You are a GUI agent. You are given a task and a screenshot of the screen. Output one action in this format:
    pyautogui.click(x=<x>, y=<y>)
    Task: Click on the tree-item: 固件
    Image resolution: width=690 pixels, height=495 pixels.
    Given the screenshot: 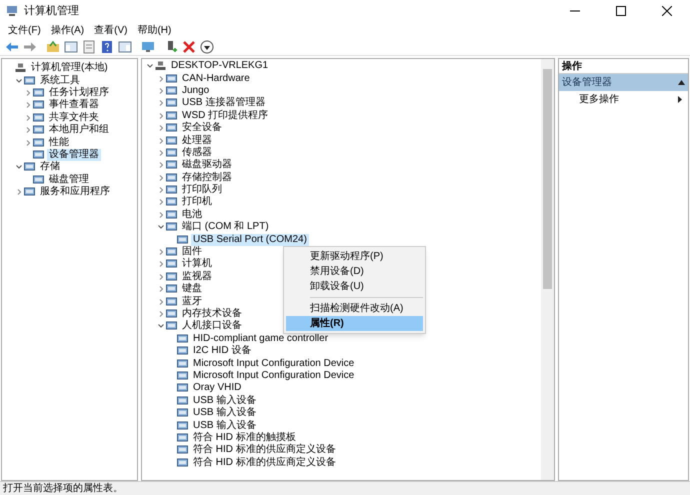 What is the action you would take?
    pyautogui.click(x=192, y=252)
    